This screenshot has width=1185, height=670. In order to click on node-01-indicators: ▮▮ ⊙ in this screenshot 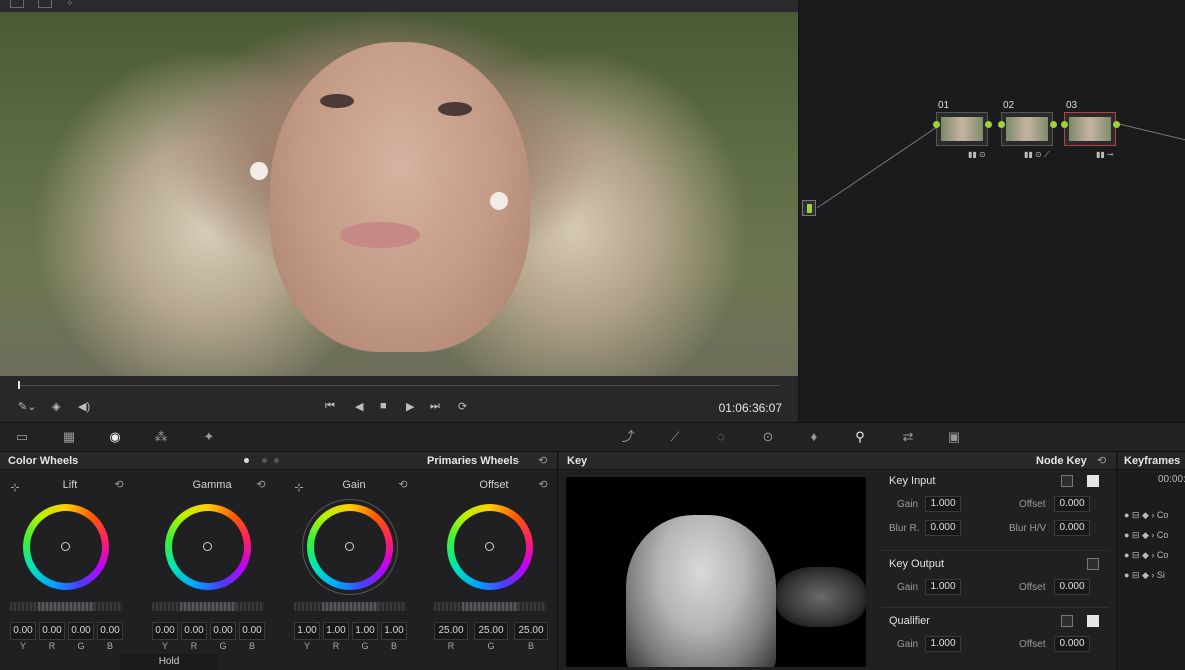, I will do `click(977, 154)`.